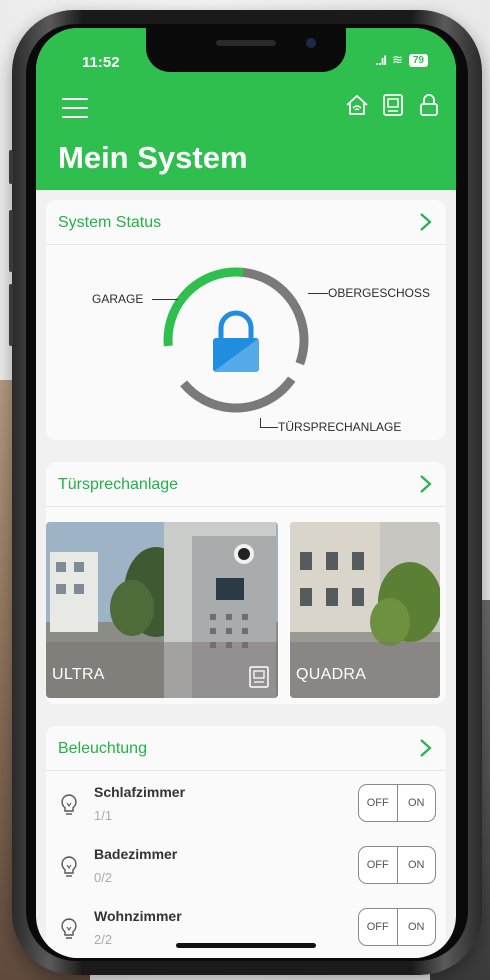 The width and height of the screenshot is (490, 980). What do you see at coordinates (331, 674) in the screenshot?
I see `quadra-label: QUADRA` at bounding box center [331, 674].